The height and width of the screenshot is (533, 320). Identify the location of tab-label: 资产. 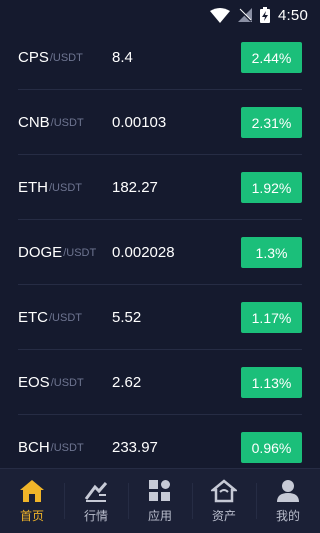
(223, 515).